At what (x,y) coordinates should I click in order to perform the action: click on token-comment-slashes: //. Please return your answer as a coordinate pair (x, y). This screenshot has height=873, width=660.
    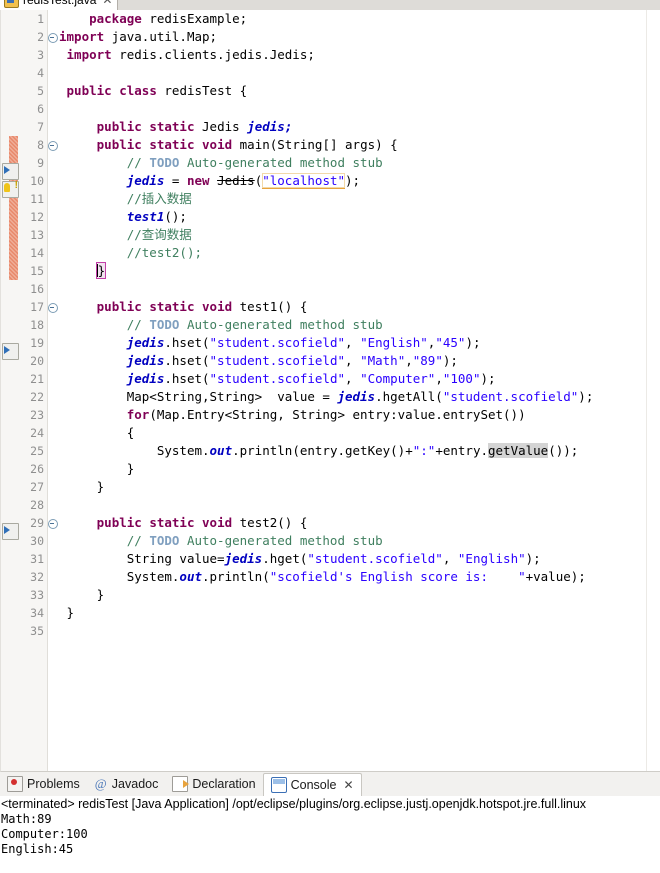
    Looking at the image, I should click on (138, 324).